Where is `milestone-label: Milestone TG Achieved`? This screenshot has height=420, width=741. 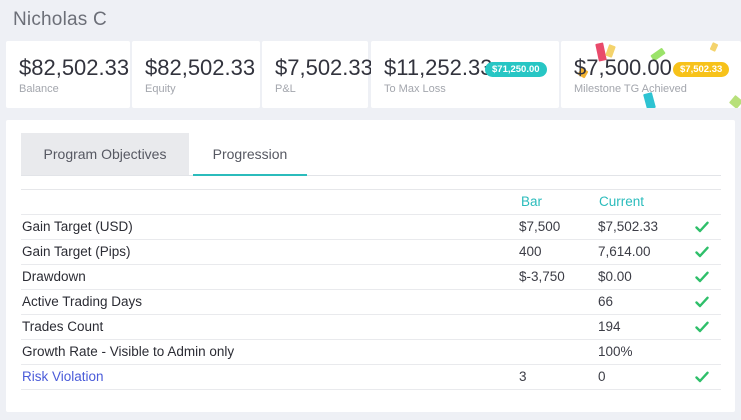 milestone-label: Milestone TG Achieved is located at coordinates (630, 89).